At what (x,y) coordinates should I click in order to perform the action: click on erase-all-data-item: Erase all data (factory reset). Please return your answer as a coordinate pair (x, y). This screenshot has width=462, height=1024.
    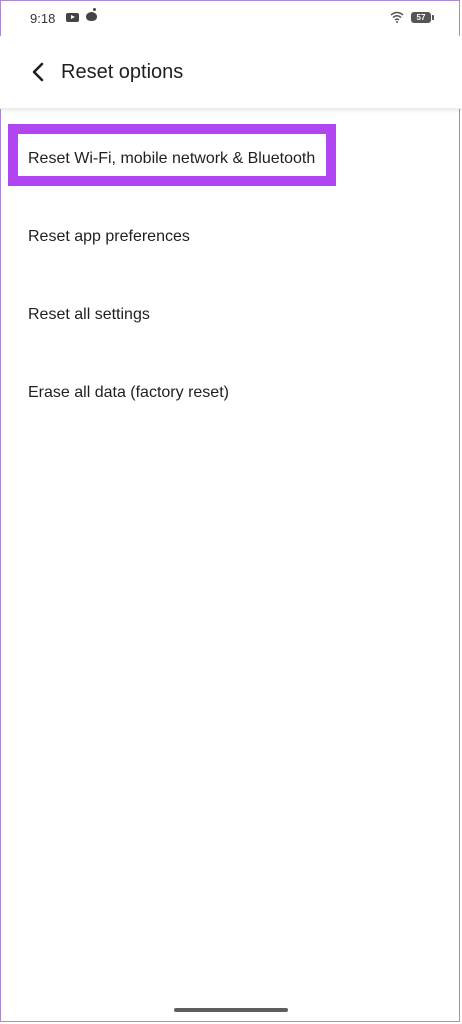
    Looking at the image, I should click on (231, 394).